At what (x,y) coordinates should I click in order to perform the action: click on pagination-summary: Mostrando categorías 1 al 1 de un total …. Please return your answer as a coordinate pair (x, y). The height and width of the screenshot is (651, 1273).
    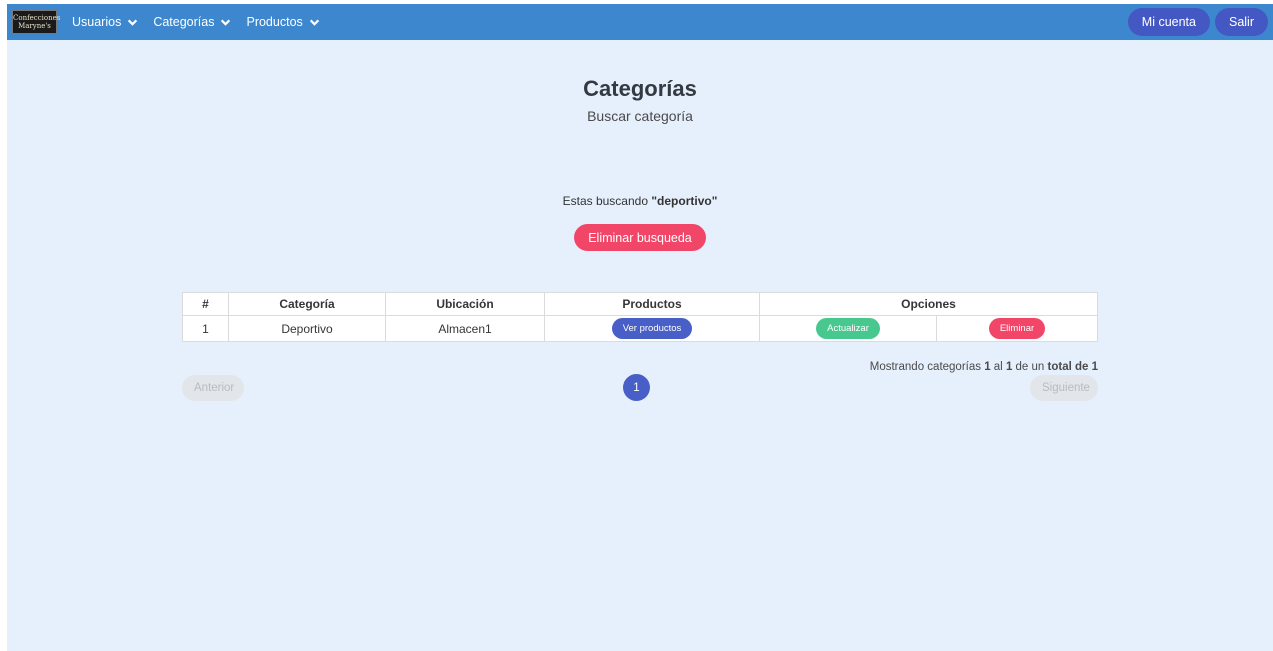
    Looking at the image, I should click on (984, 367).